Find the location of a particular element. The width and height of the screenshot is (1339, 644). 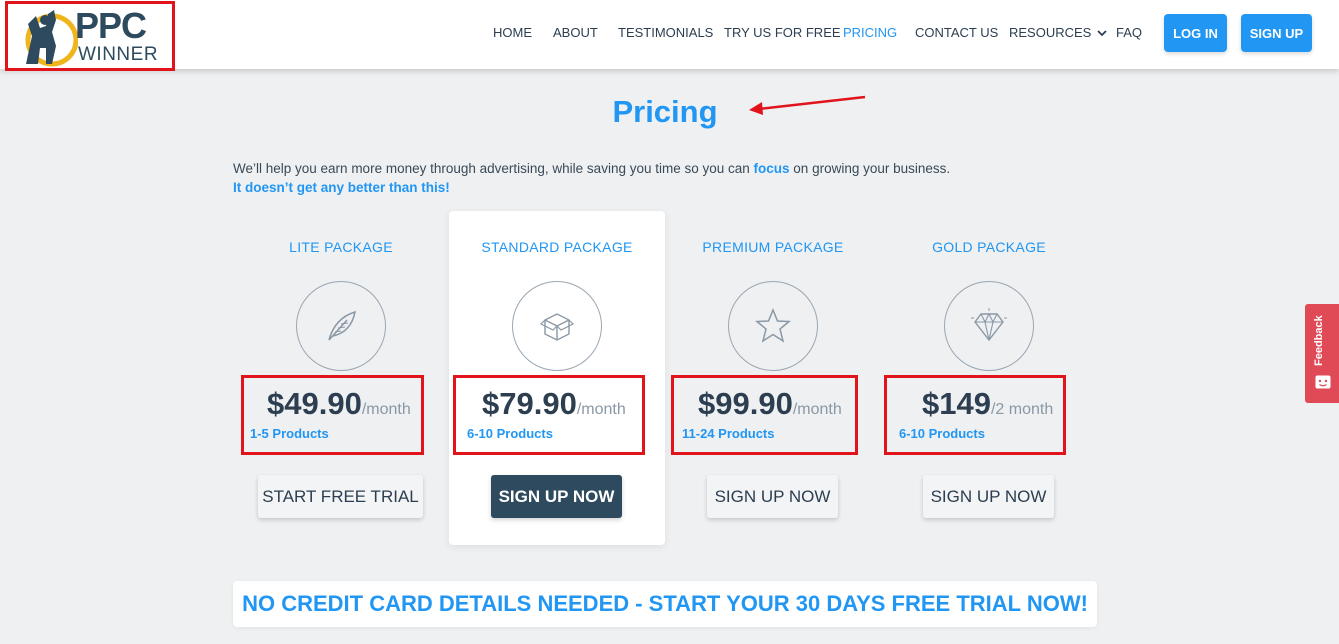

price-amount: $149 is located at coordinates (956, 403).